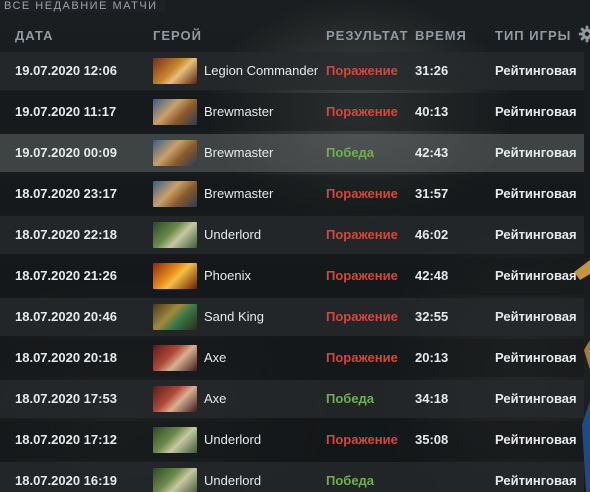  I want to click on column-header-date: ДАТА, so click(34, 36).